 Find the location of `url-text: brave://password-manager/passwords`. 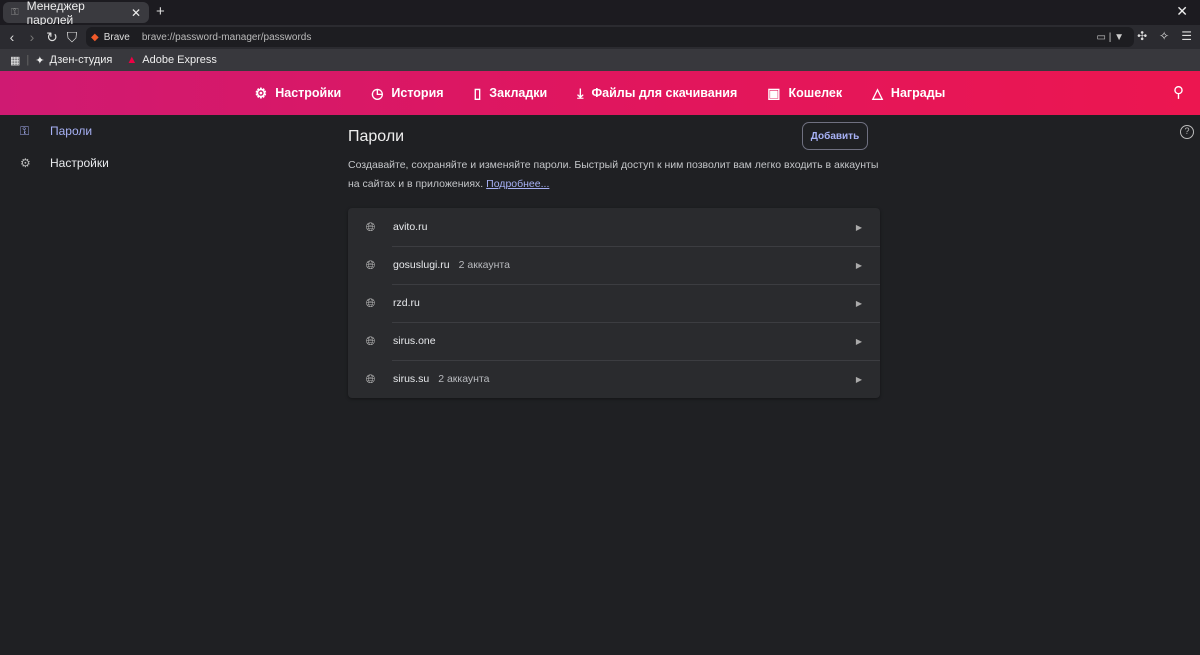

url-text: brave://password-manager/passwords is located at coordinates (227, 37).